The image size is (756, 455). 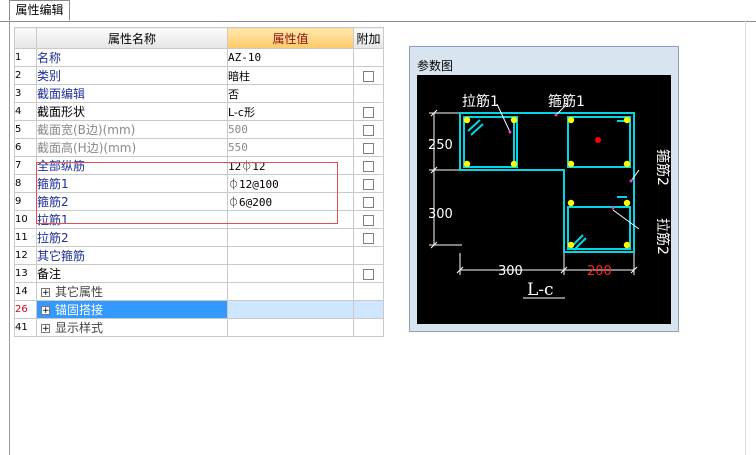 I want to click on property-name-cell: 其它箍筋, so click(x=132, y=255).